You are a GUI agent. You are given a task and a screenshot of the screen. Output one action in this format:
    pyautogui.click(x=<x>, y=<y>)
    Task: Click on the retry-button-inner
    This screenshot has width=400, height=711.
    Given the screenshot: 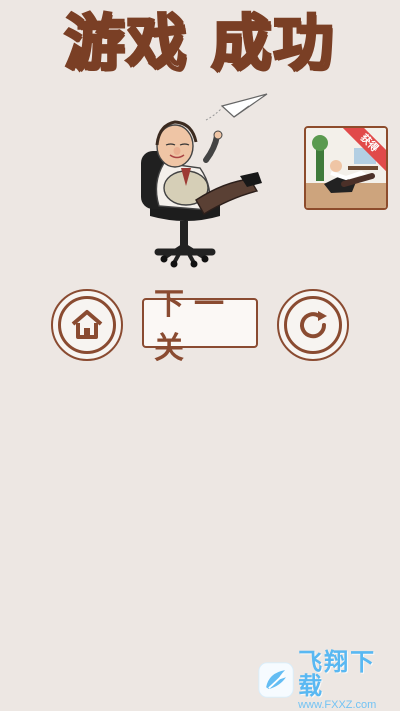 What is the action you would take?
    pyautogui.click(x=313, y=325)
    